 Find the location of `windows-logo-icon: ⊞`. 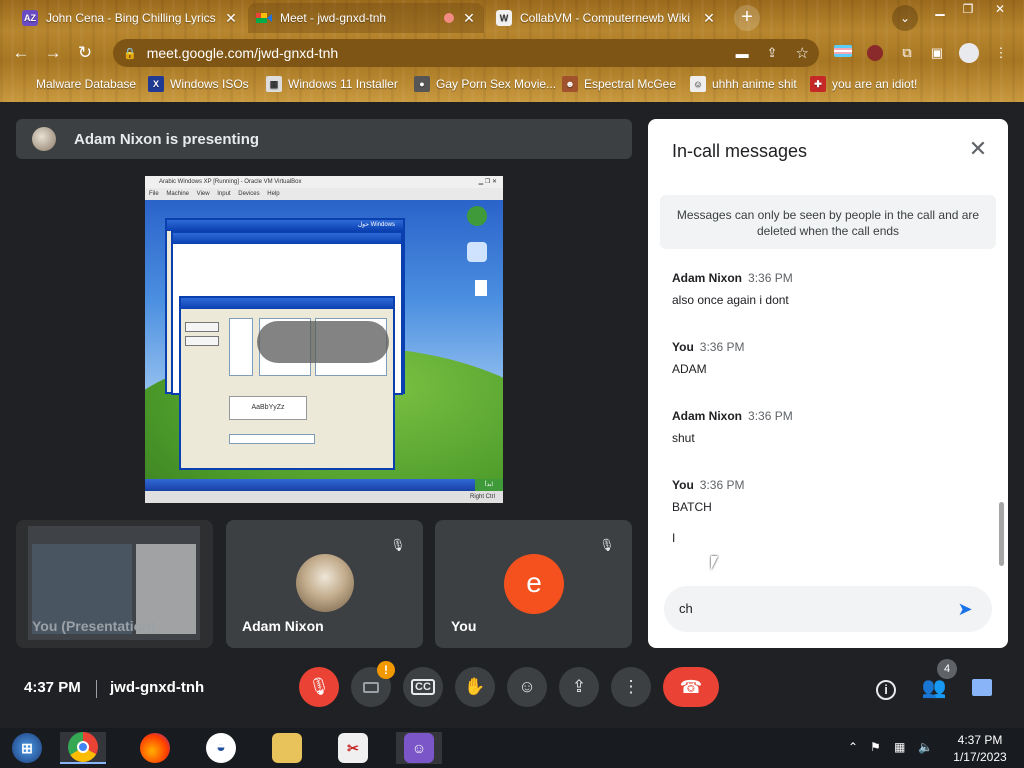

windows-logo-icon: ⊞ is located at coordinates (27, 748).